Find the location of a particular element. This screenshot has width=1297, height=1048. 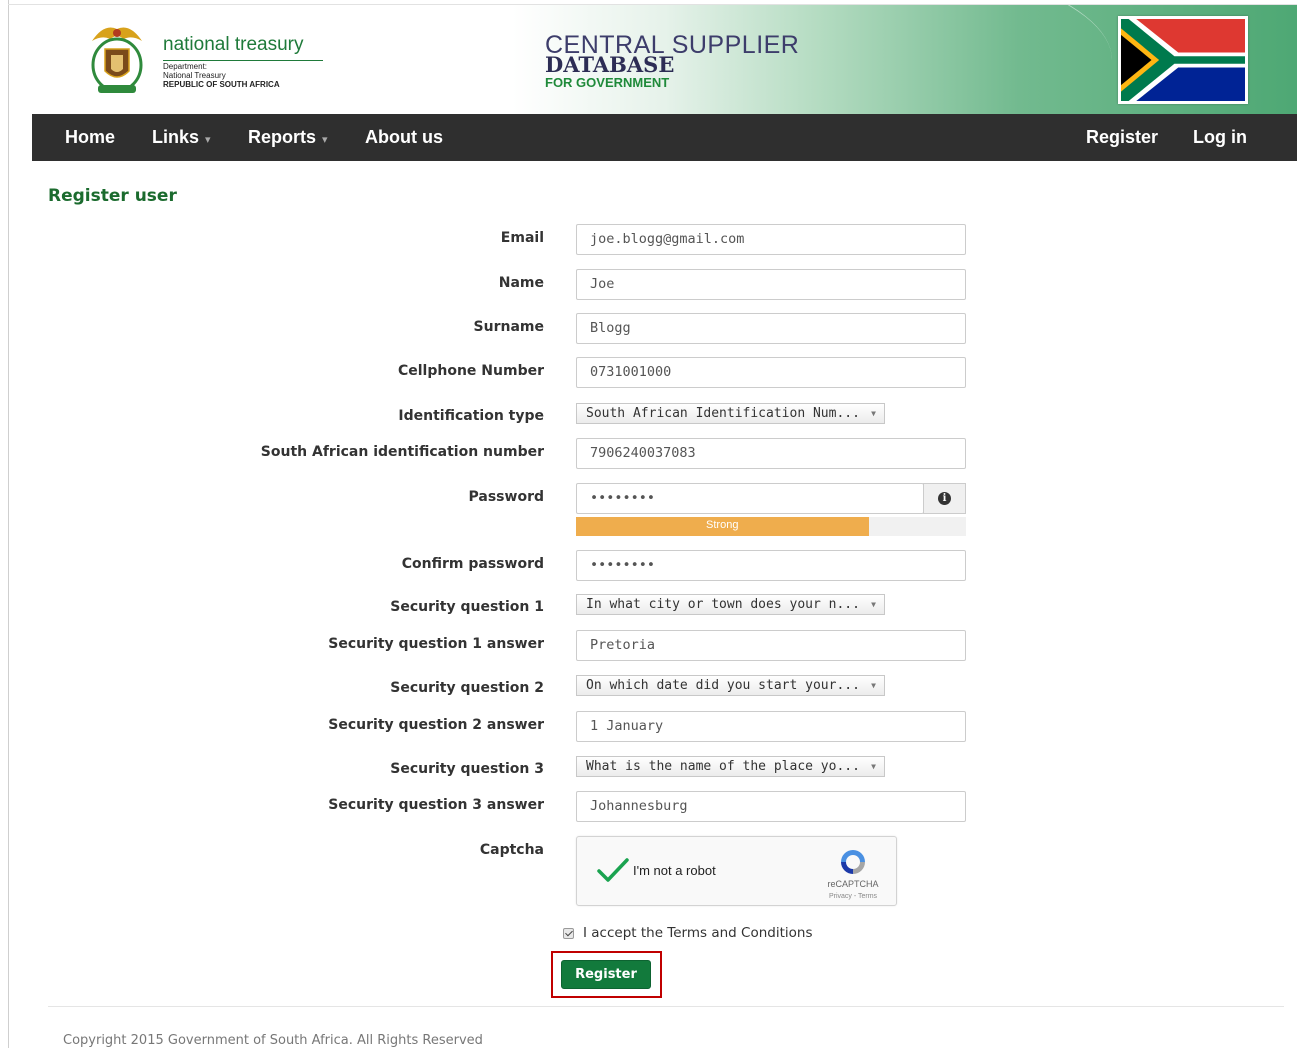

surname-field: Blogg is located at coordinates (771, 328).